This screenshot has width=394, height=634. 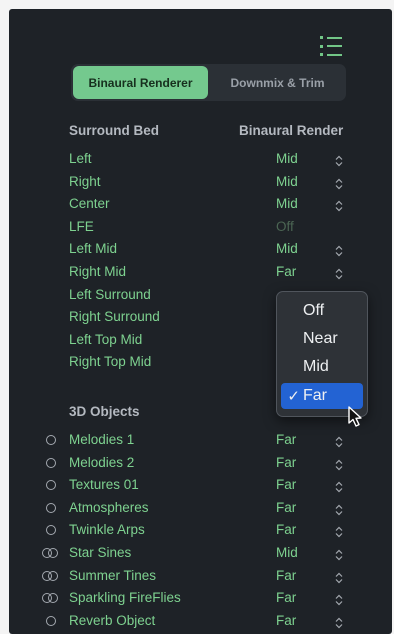 What do you see at coordinates (277, 82) in the screenshot?
I see `tab-downmix-trim: Downmix & Trim` at bounding box center [277, 82].